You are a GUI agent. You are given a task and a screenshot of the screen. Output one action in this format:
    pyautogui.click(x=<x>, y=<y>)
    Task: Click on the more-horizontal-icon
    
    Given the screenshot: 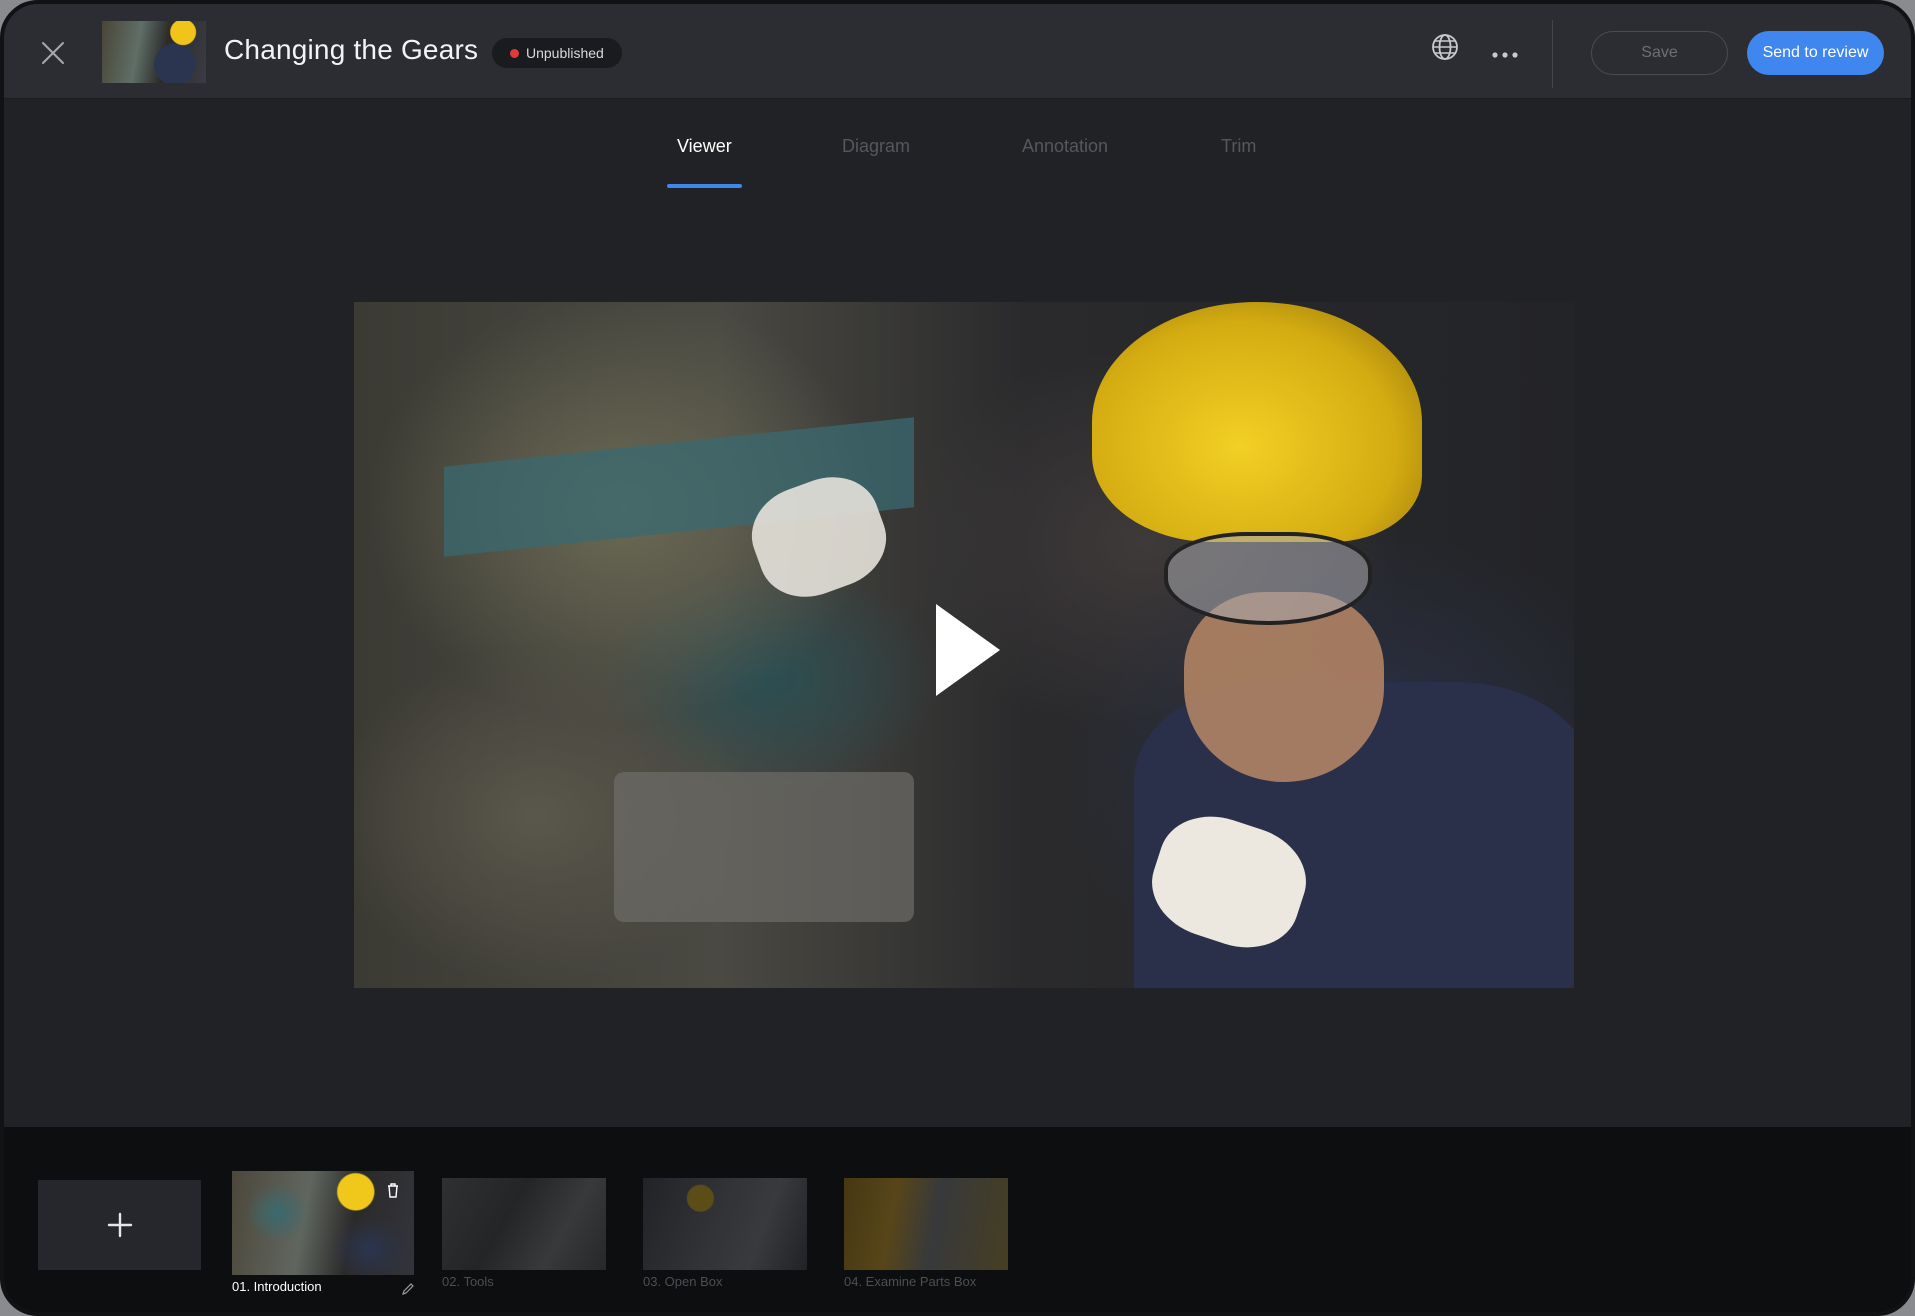 What is the action you would take?
    pyautogui.click(x=1505, y=55)
    